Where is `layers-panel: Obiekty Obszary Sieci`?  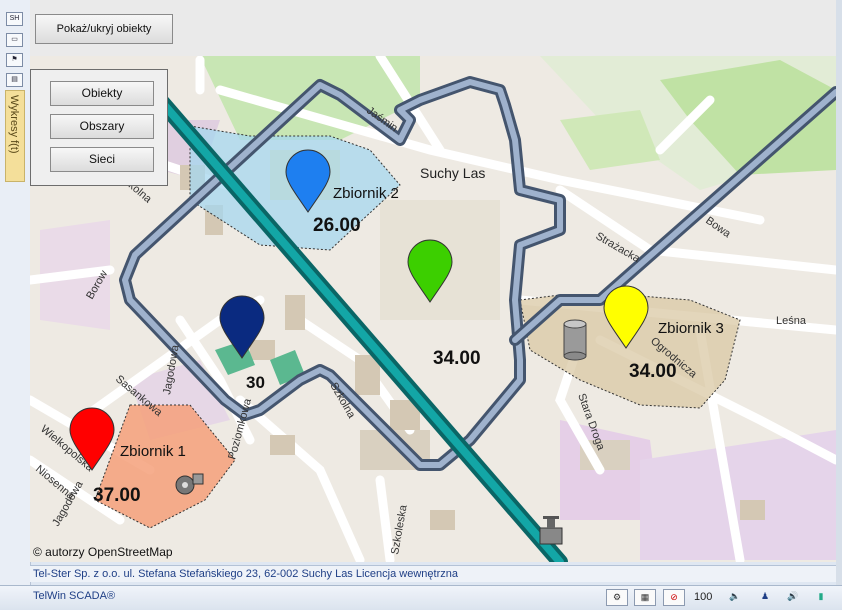
layers-panel: Obiekty Obszary Sieci is located at coordinates (99, 127).